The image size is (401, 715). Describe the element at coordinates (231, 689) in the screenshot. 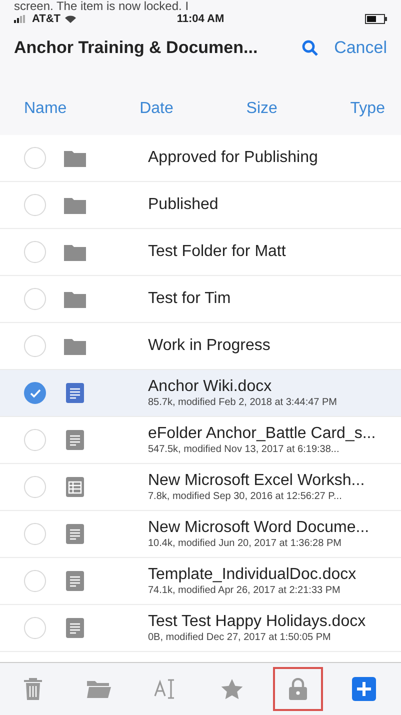

I see `star-icon` at that location.